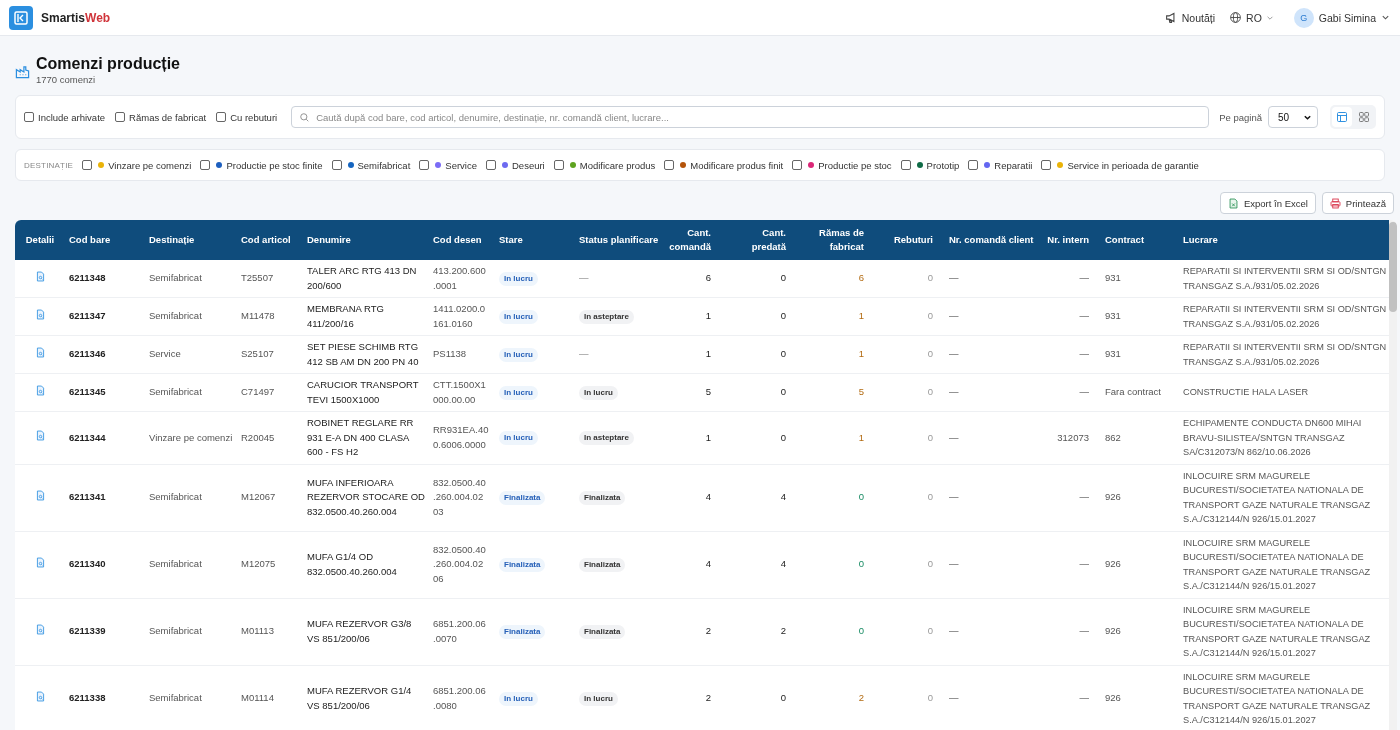 This screenshot has width=1400, height=730. What do you see at coordinates (49, 165) in the screenshot?
I see `destination-label: DESTINAȚIE` at bounding box center [49, 165].